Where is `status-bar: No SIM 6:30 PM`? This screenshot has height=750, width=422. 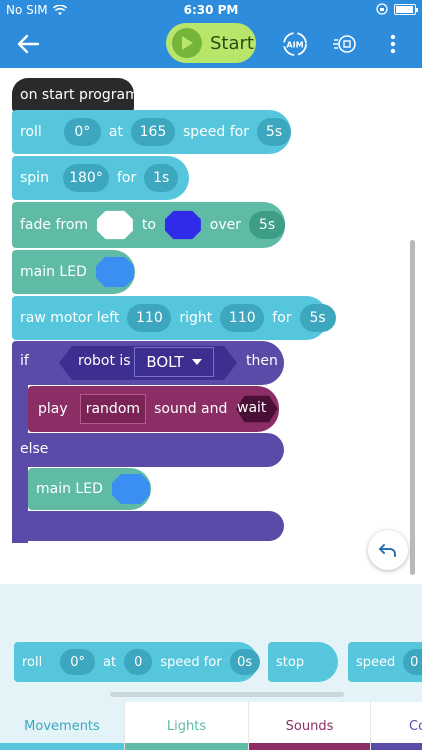 status-bar: No SIM 6:30 PM is located at coordinates (211, 10).